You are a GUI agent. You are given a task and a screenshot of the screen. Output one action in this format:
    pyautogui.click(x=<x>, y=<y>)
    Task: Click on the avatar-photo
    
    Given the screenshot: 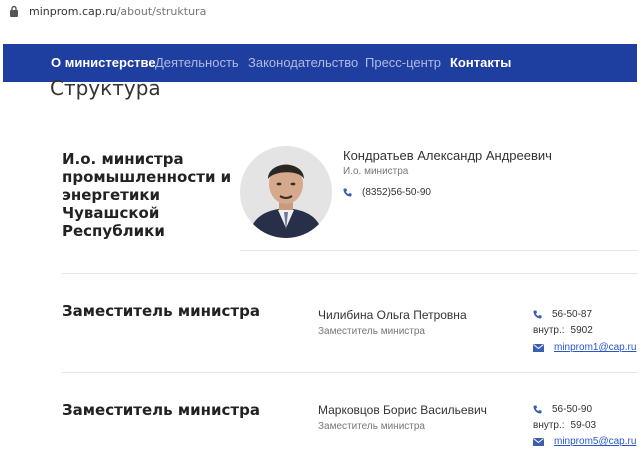 What is the action you would take?
    pyautogui.click(x=286, y=192)
    